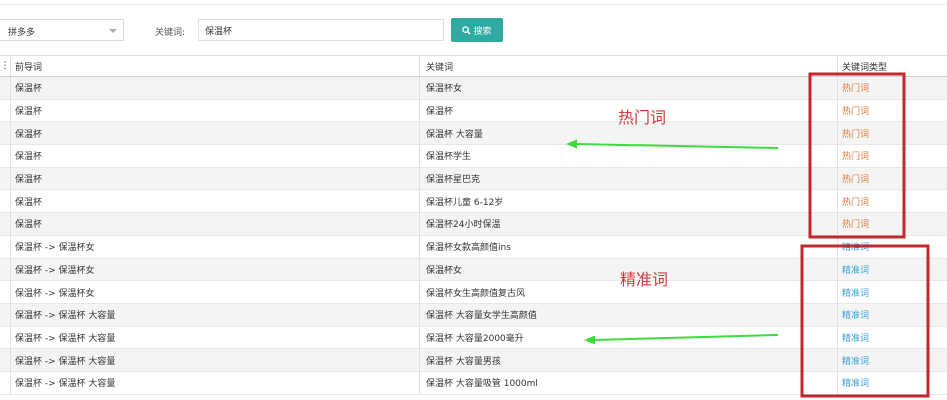 This screenshot has width=947, height=400. I want to click on keyword-cell: 保温杯女, so click(629, 88).